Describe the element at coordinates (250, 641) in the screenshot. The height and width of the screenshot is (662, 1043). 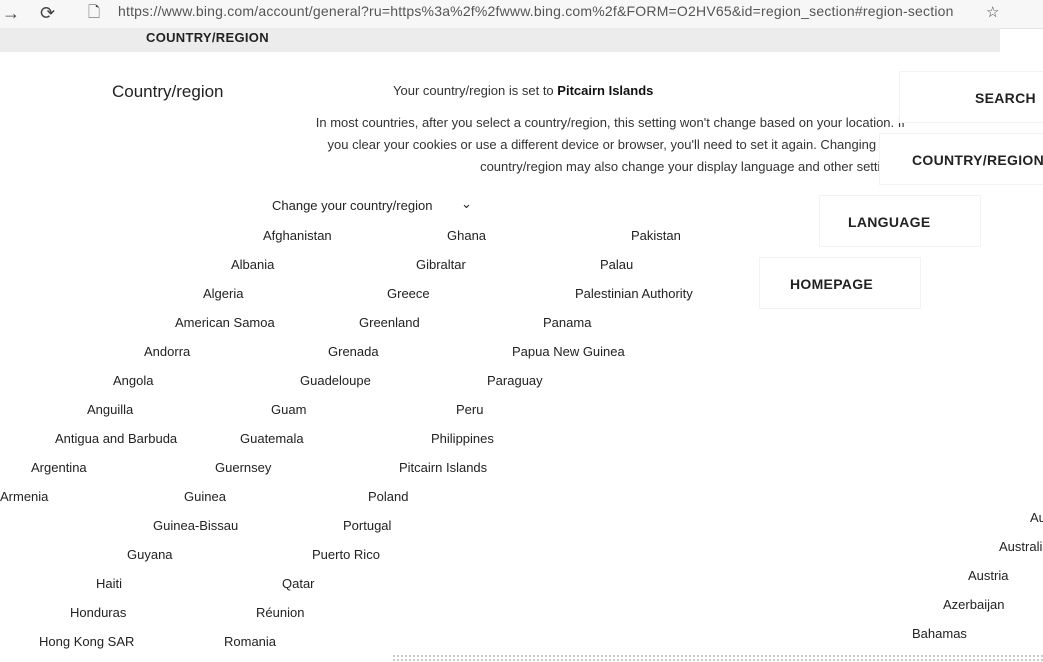
I see `country-option: Romania` at that location.